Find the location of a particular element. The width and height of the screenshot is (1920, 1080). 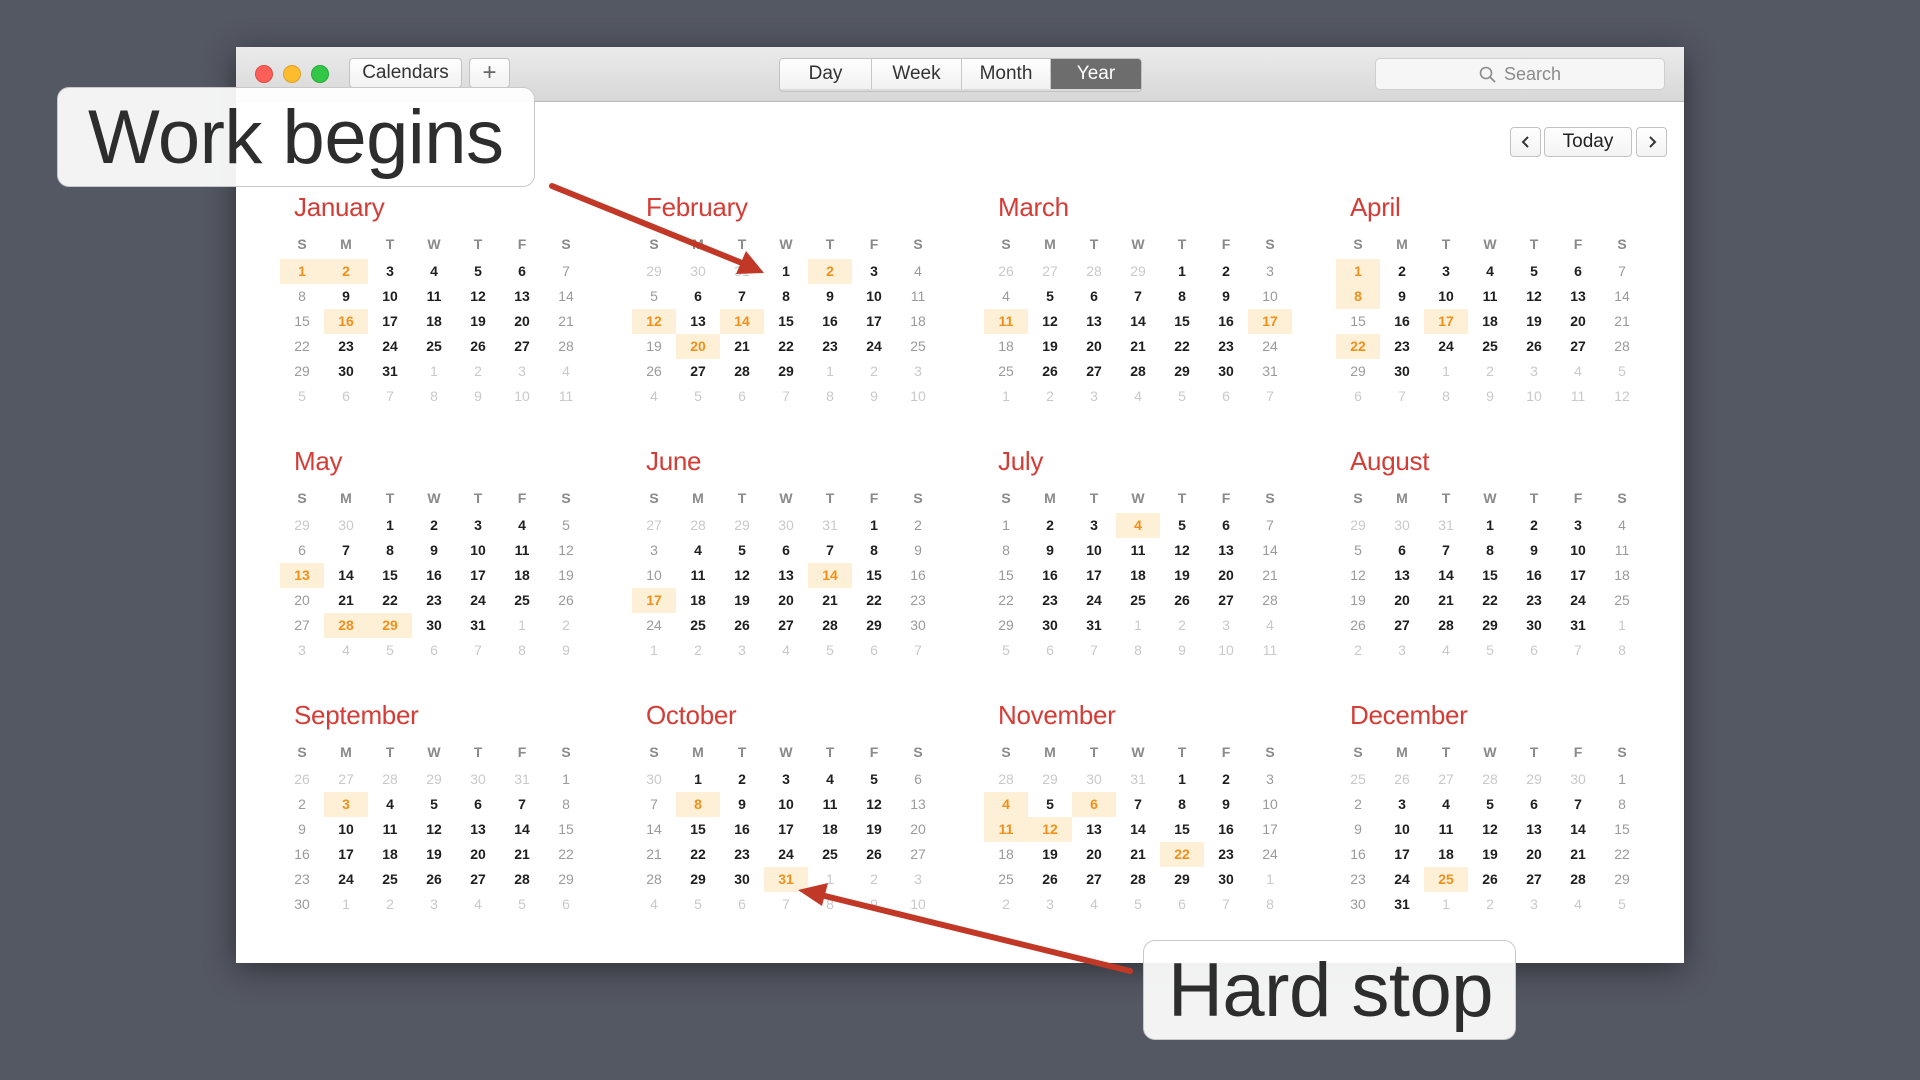

arrow-hard-stop is located at coordinates (977, 933).